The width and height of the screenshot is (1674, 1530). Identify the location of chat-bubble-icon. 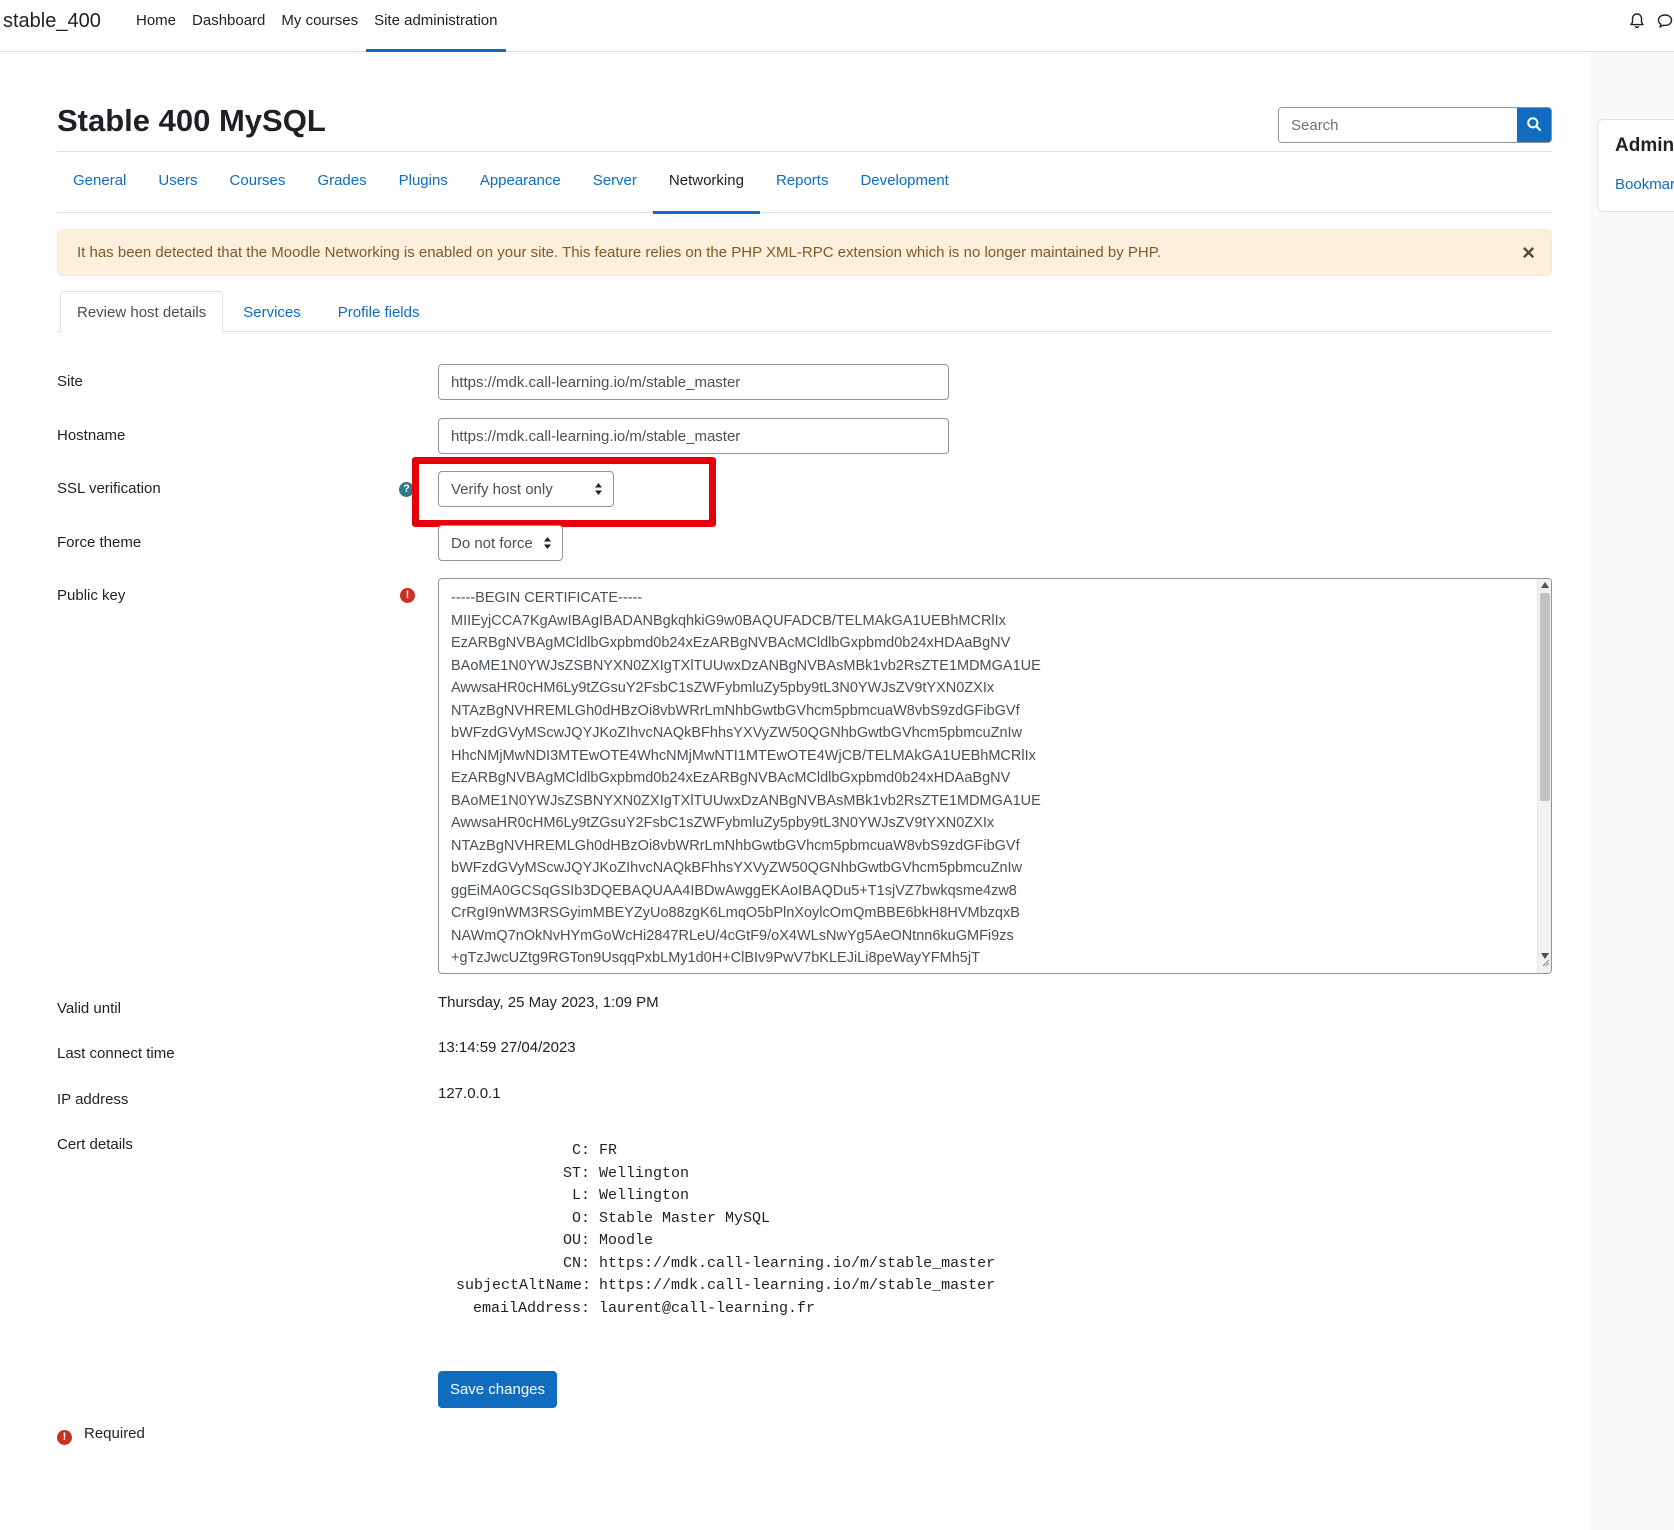
(1665, 21).